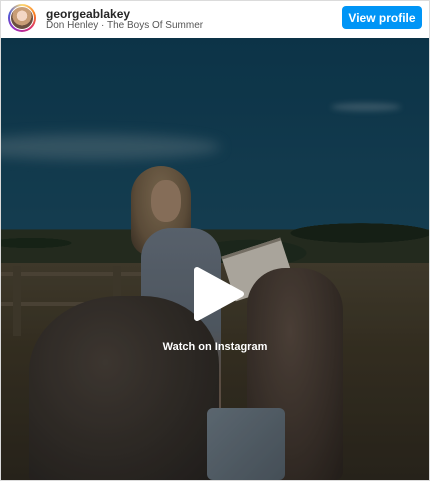  What do you see at coordinates (124, 25) in the screenshot?
I see `audio-track: Don Henley · The Boys Of Summer` at bounding box center [124, 25].